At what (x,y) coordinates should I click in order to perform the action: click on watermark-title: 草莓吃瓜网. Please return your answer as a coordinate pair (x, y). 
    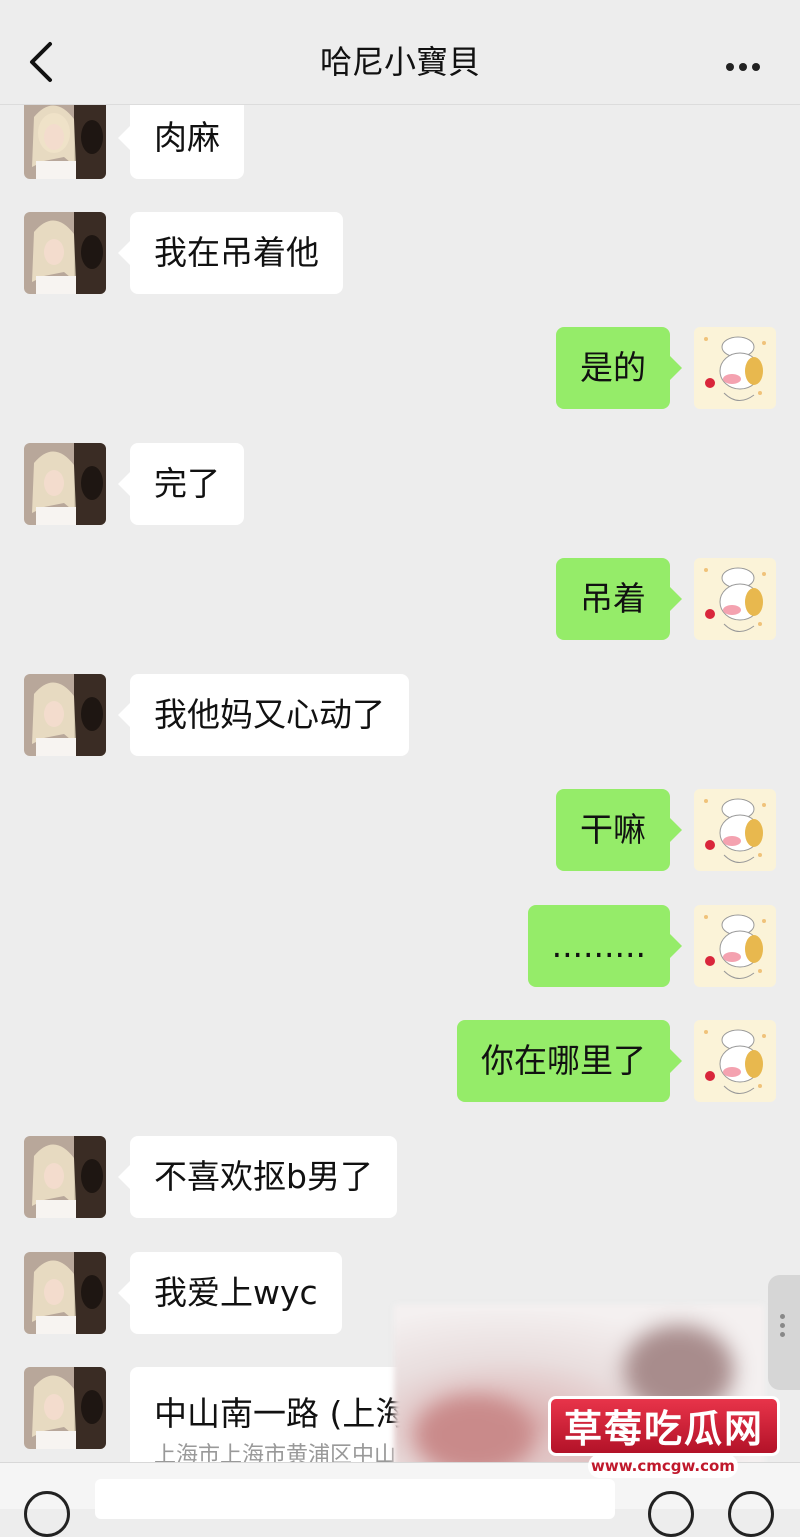
    Looking at the image, I should click on (664, 1426).